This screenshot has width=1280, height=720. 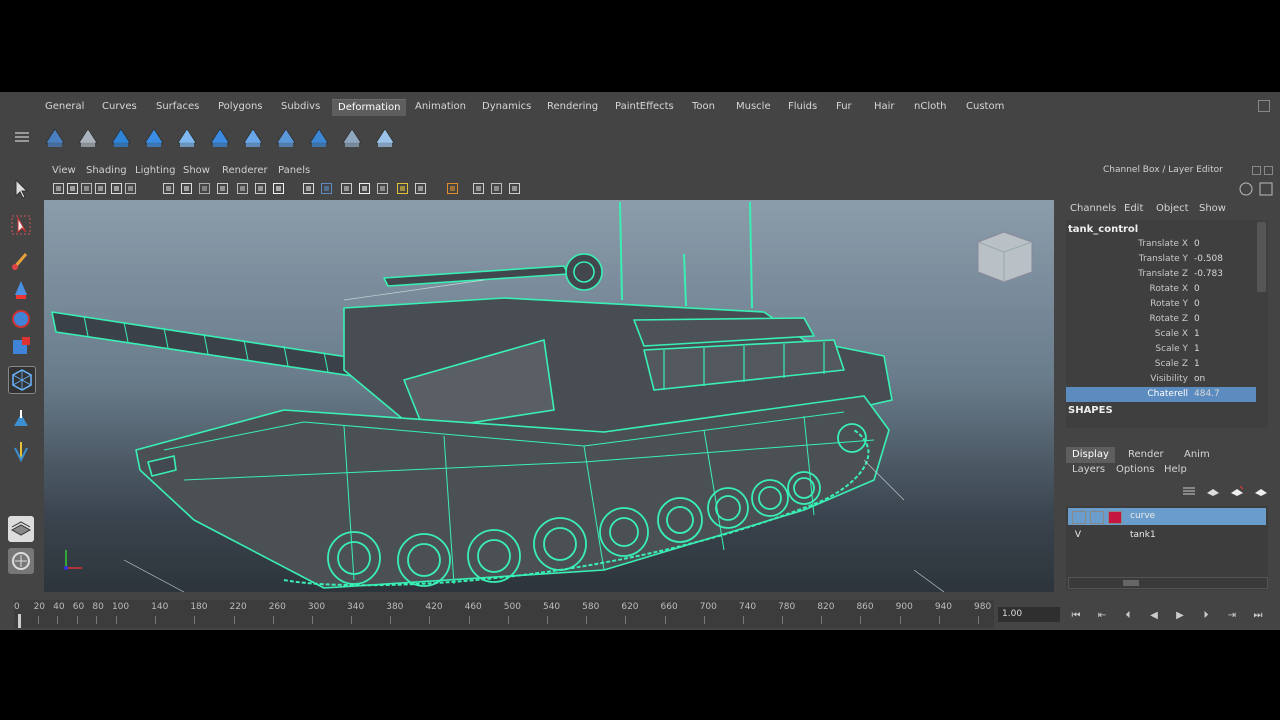 What do you see at coordinates (1180, 616) in the screenshot?
I see `play-forwards-button: ▶` at bounding box center [1180, 616].